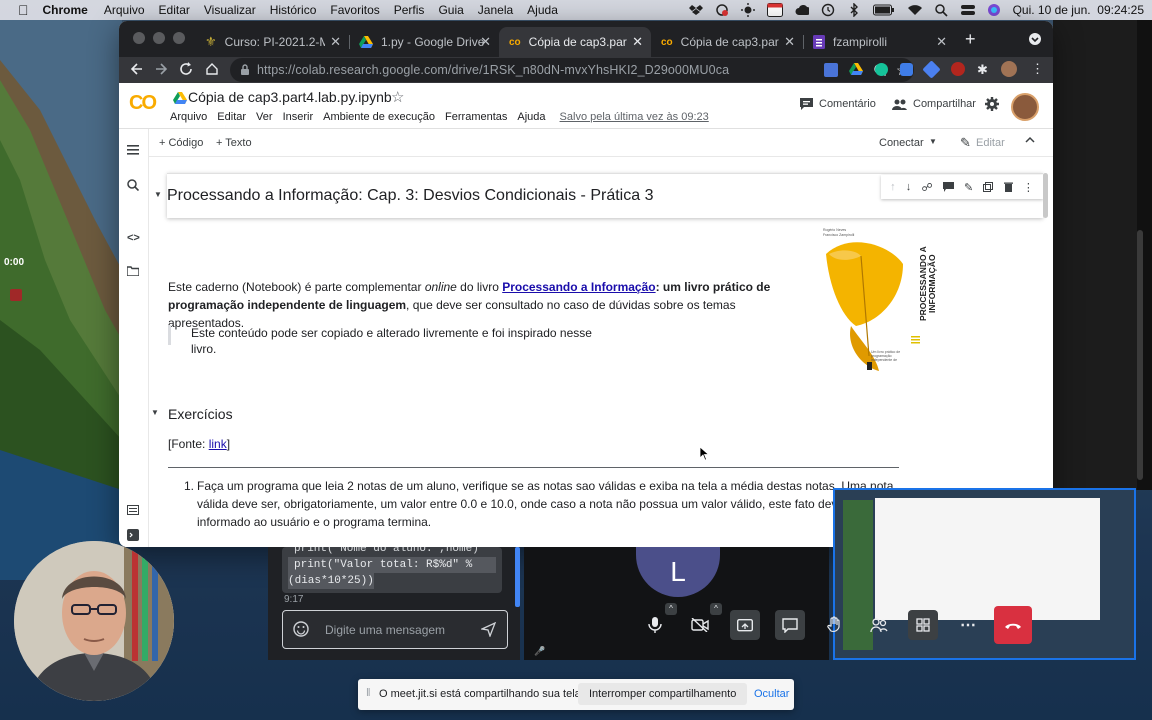  Describe the element at coordinates (139, 38) in the screenshot. I see `window-close-button` at that location.